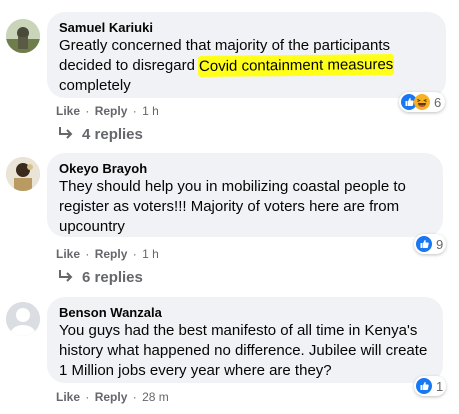  I want to click on reaction-summary: 9, so click(430, 244).